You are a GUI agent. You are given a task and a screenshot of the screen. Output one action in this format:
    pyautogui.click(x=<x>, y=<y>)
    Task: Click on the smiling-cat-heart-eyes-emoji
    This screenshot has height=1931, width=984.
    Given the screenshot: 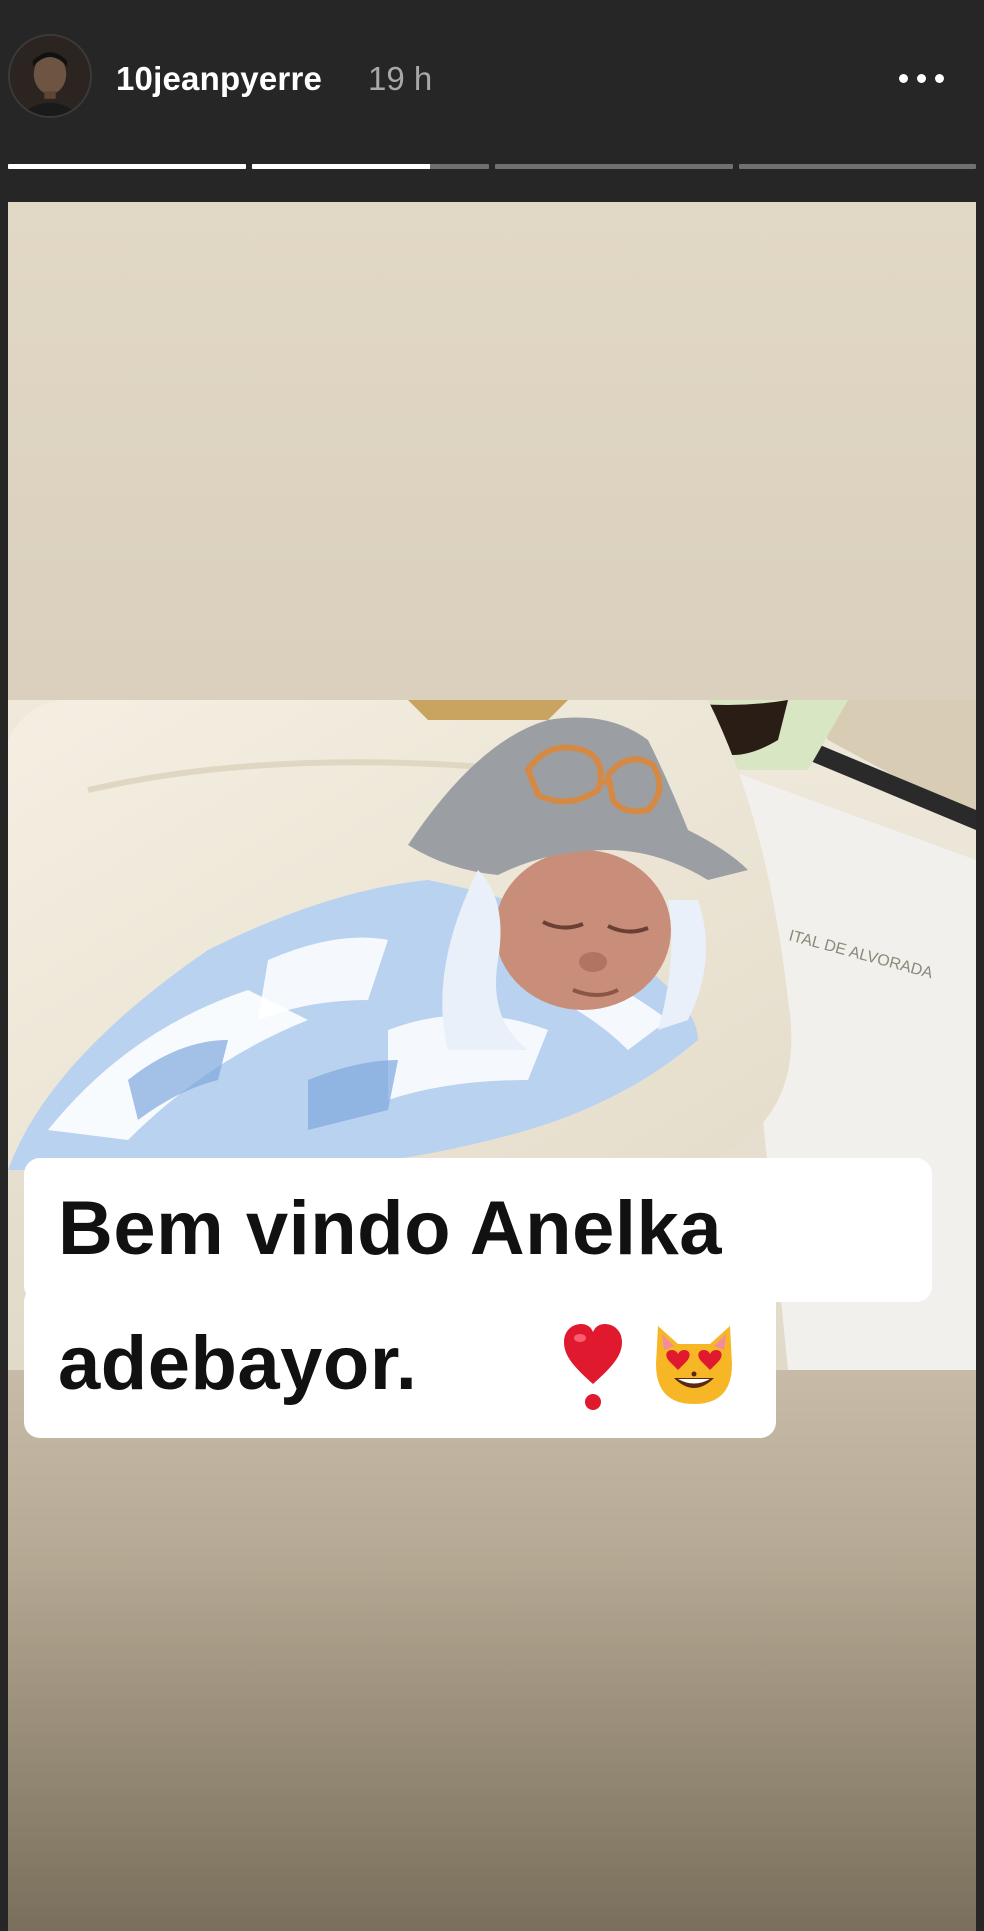 What is the action you would take?
    pyautogui.click(x=694, y=1365)
    